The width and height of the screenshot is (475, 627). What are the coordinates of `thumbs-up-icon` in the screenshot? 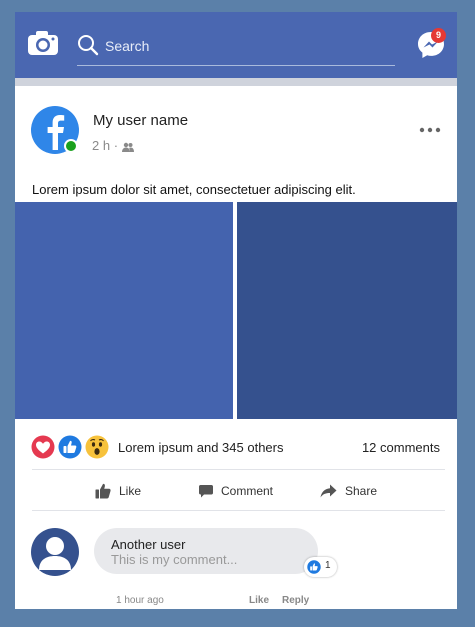 It's located at (103, 491).